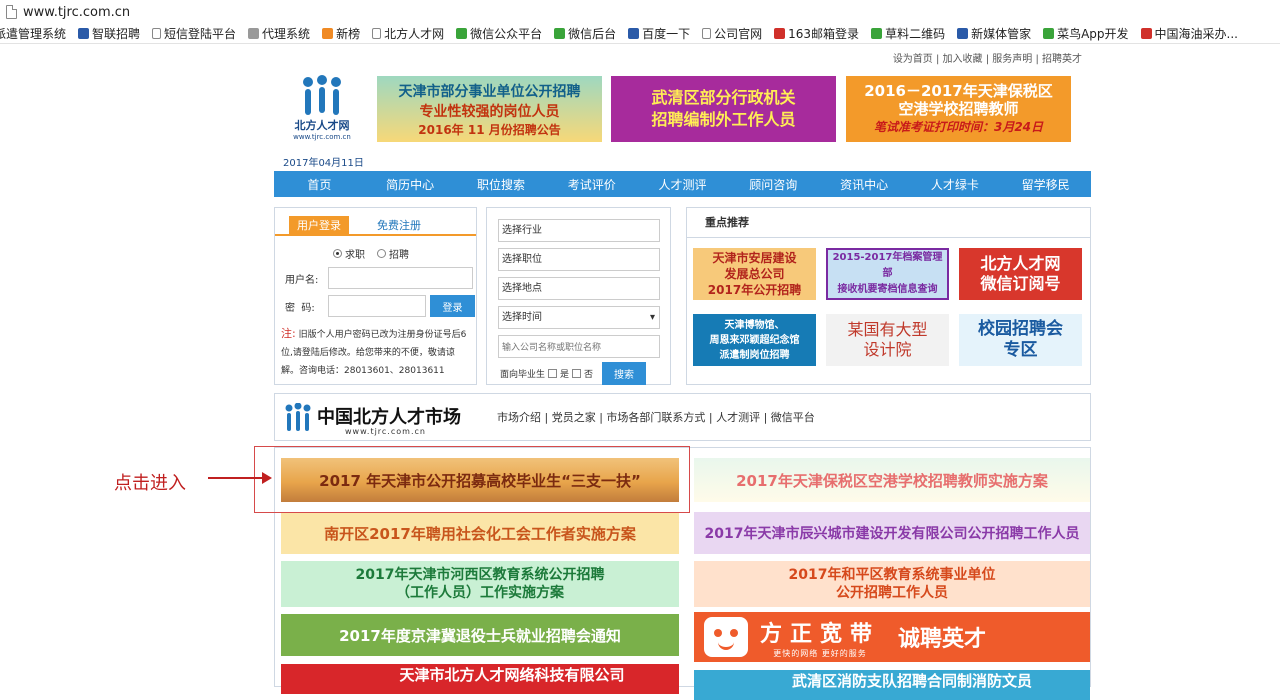 Image resolution: width=1280 pixels, height=700 pixels. Describe the element at coordinates (892, 593) in the screenshot. I see `announcement-line: 公开招聘工作人员` at that location.